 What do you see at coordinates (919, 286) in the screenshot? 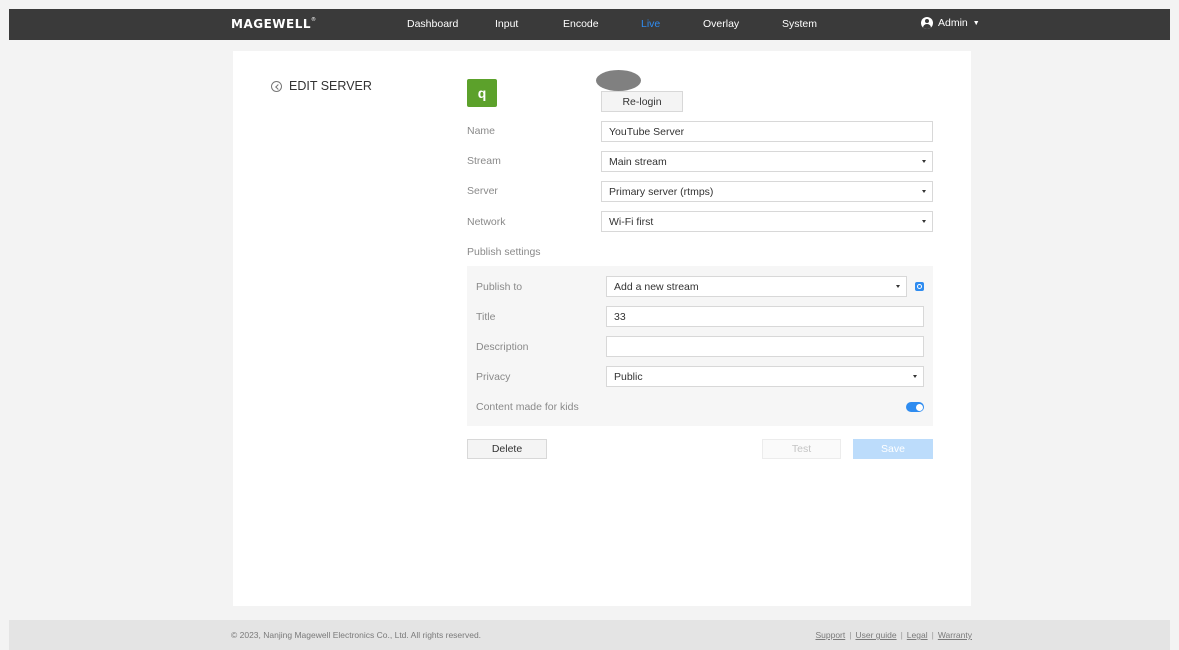
I see `refresh-icon` at bounding box center [919, 286].